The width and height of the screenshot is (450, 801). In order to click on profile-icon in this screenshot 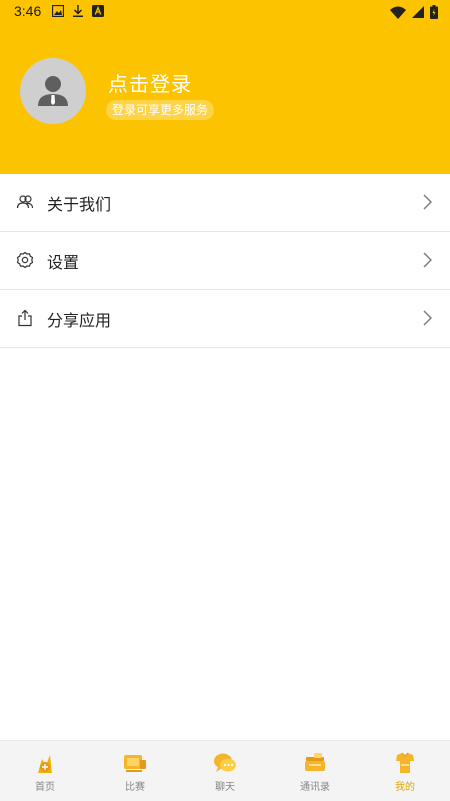, I will do `click(405, 762)`.